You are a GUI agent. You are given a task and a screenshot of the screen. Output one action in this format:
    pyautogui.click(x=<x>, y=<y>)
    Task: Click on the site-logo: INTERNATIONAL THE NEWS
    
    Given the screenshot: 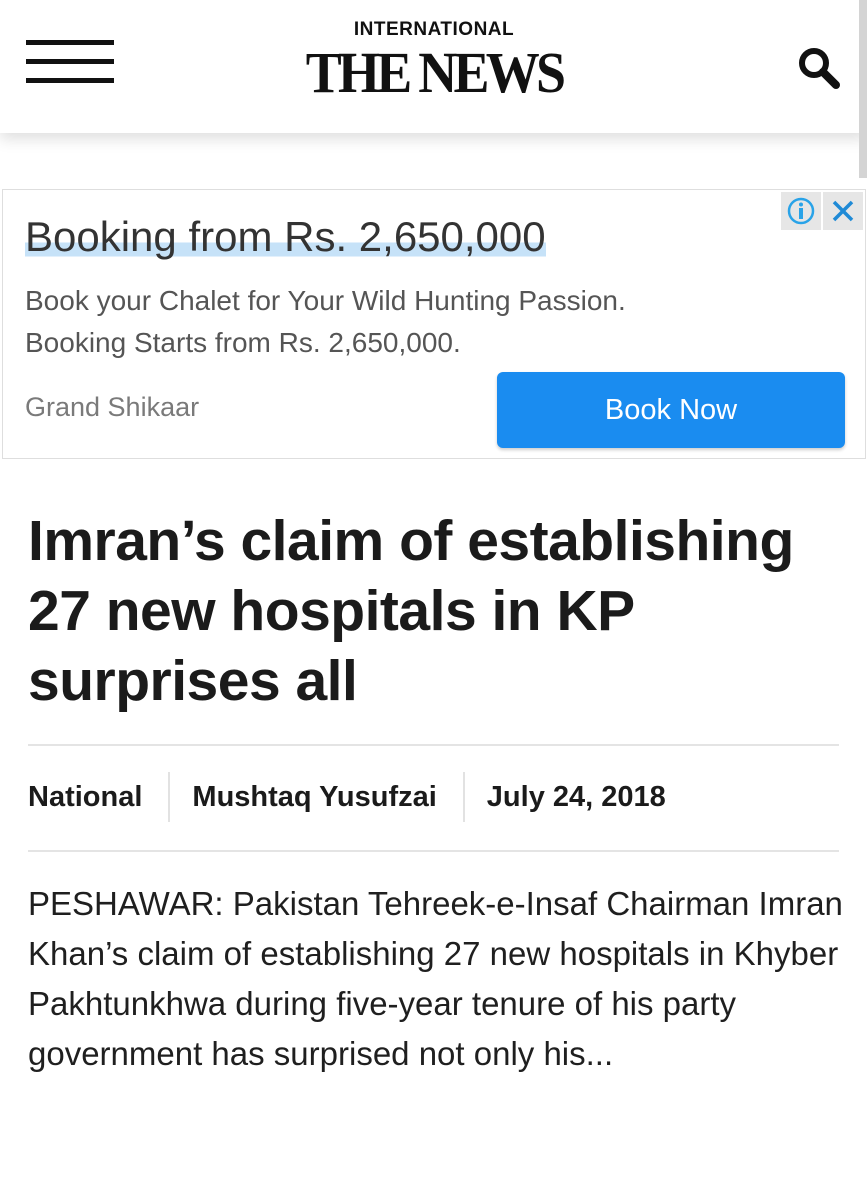 What is the action you would take?
    pyautogui.click(x=434, y=64)
    